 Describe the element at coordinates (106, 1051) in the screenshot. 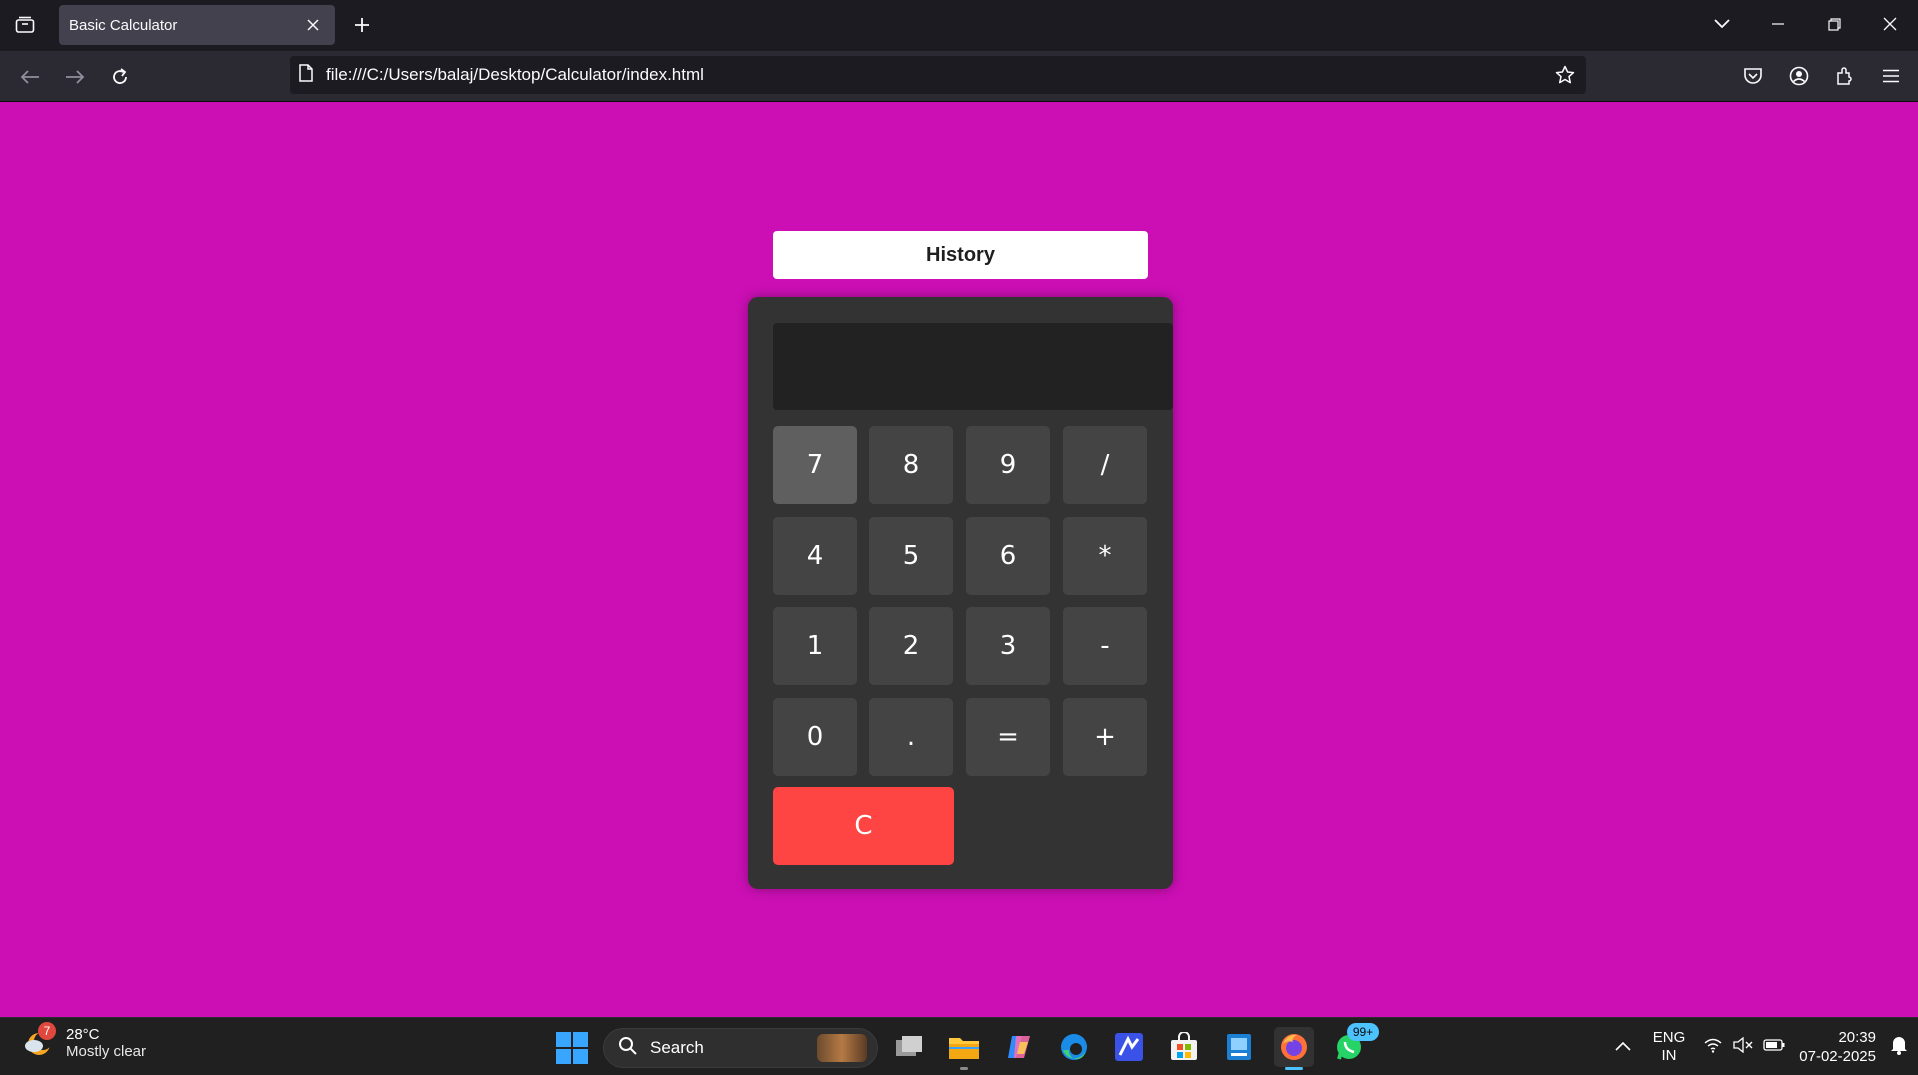

I see `weather-desc: Mostly clear` at that location.